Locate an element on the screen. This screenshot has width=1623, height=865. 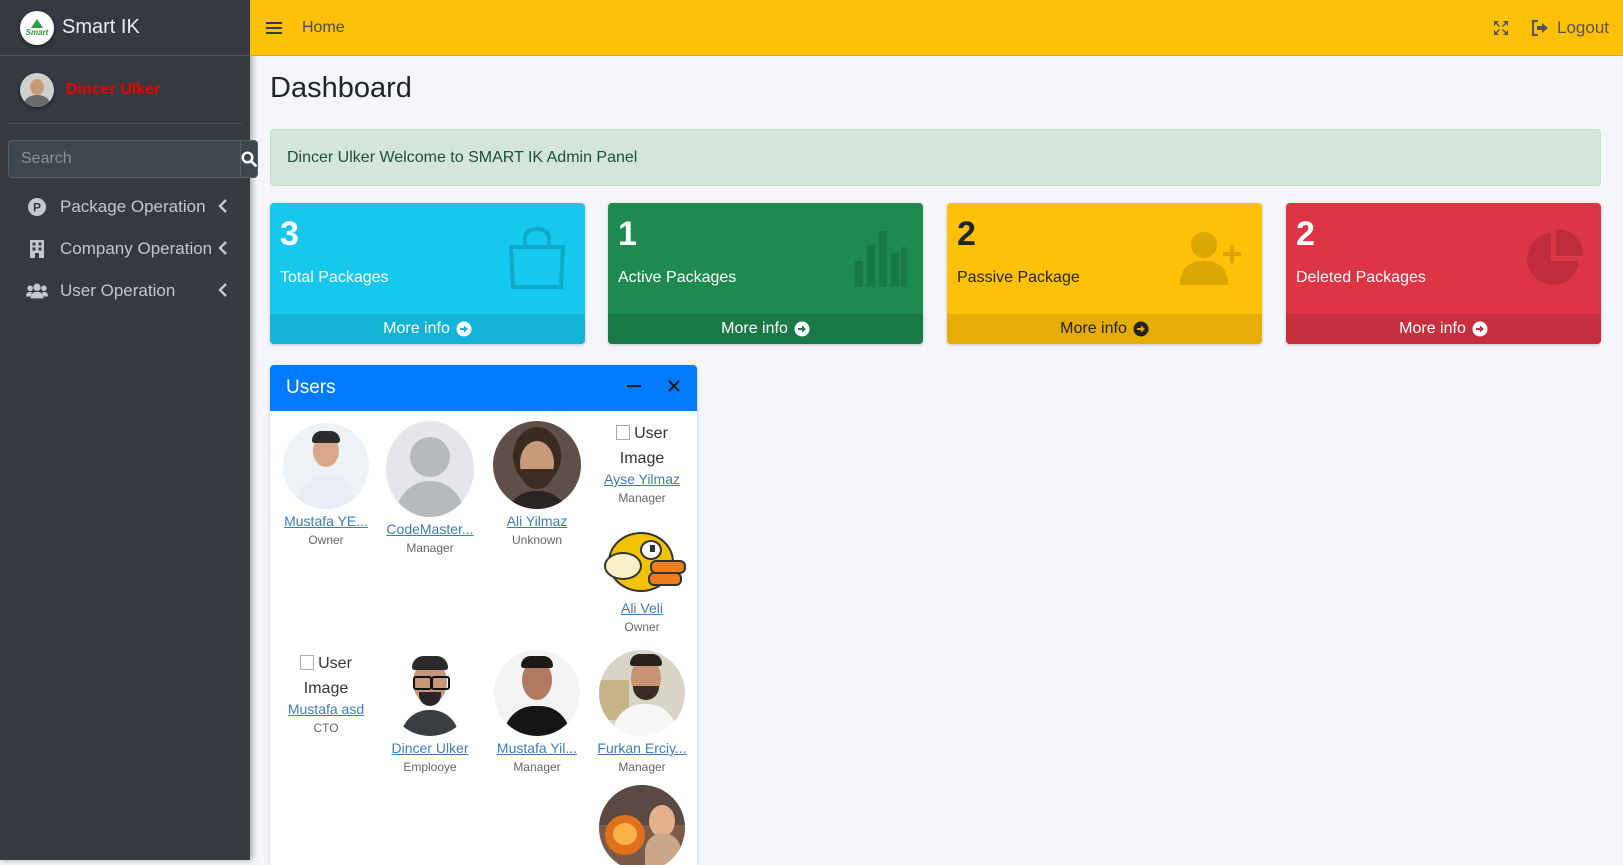
user-item: Furkan Erciy... Manager is located at coordinates (642, 712).